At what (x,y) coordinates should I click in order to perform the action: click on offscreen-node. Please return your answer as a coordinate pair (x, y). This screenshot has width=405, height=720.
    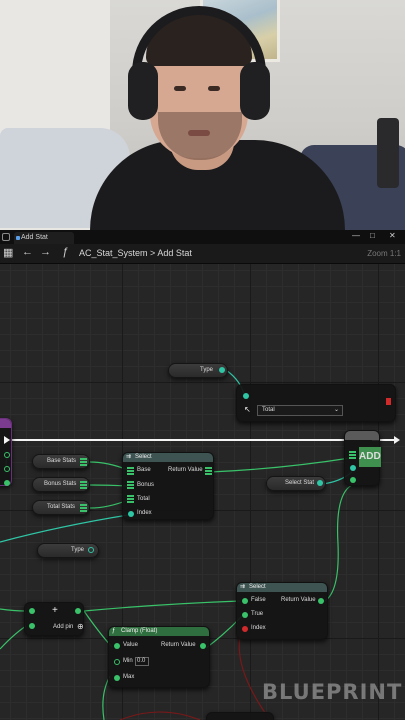
    Looking at the image, I should click on (240, 716).